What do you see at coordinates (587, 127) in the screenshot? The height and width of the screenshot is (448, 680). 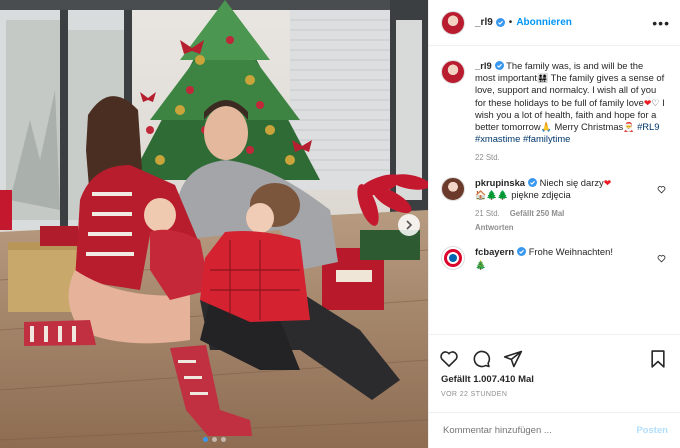 I see `caption-text: Merry Christmas` at bounding box center [587, 127].